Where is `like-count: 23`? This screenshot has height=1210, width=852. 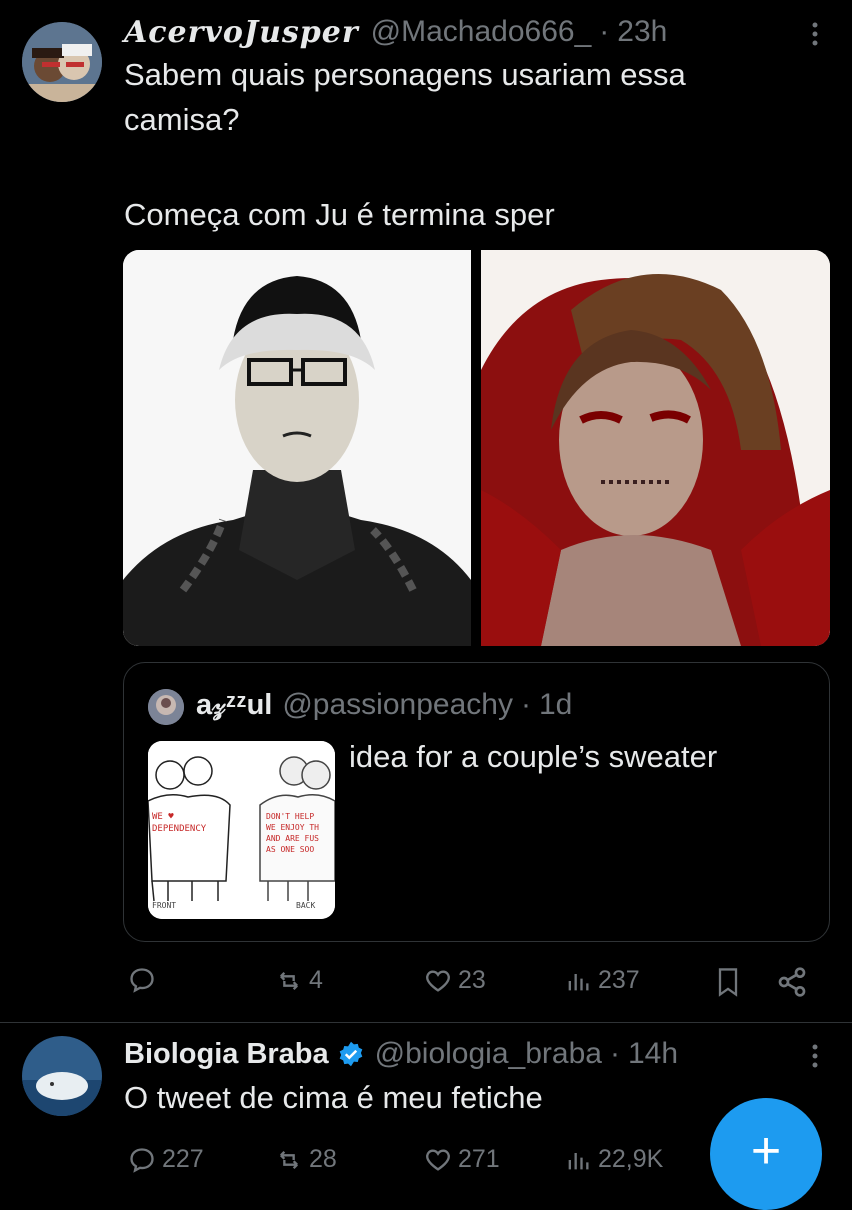 like-count: 23 is located at coordinates (472, 980).